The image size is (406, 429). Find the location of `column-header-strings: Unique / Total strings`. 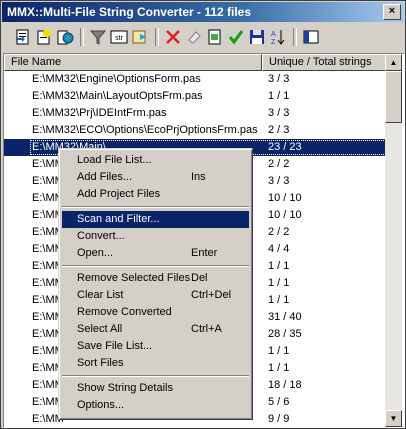

column-header-strings: Unique / Total strings is located at coordinates (324, 62).